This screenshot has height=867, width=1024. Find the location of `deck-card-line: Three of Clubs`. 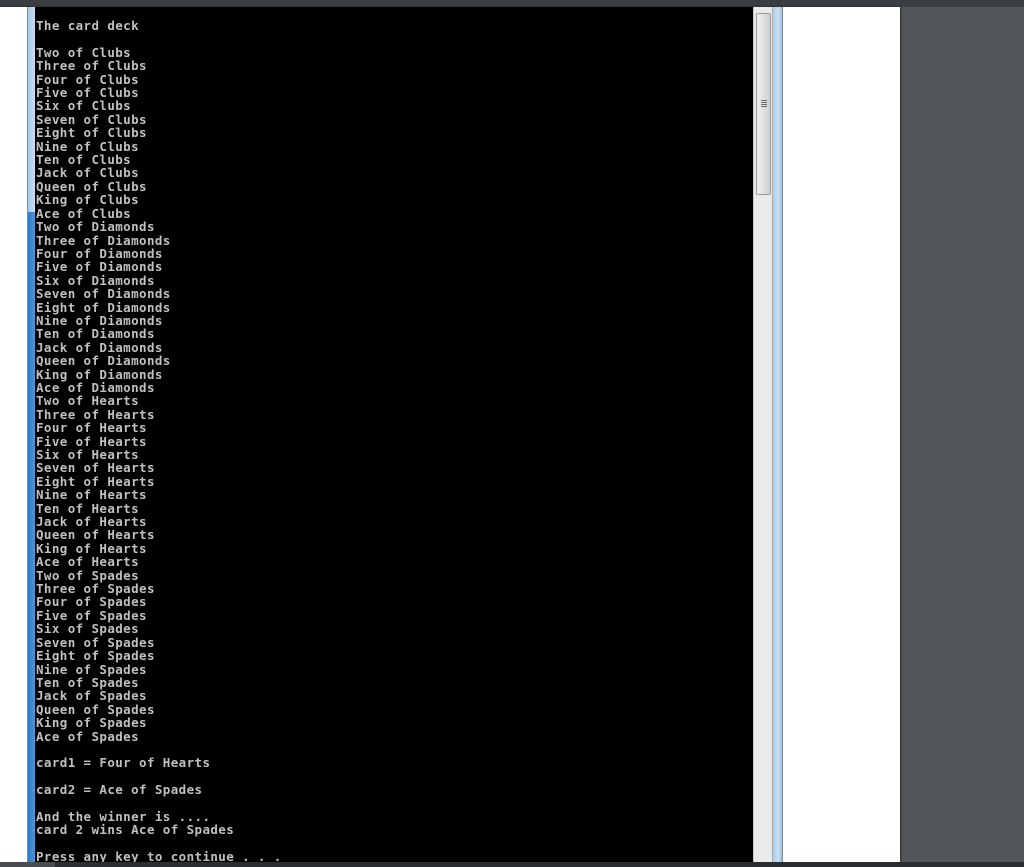

deck-card-line: Three of Clubs is located at coordinates (91, 66).